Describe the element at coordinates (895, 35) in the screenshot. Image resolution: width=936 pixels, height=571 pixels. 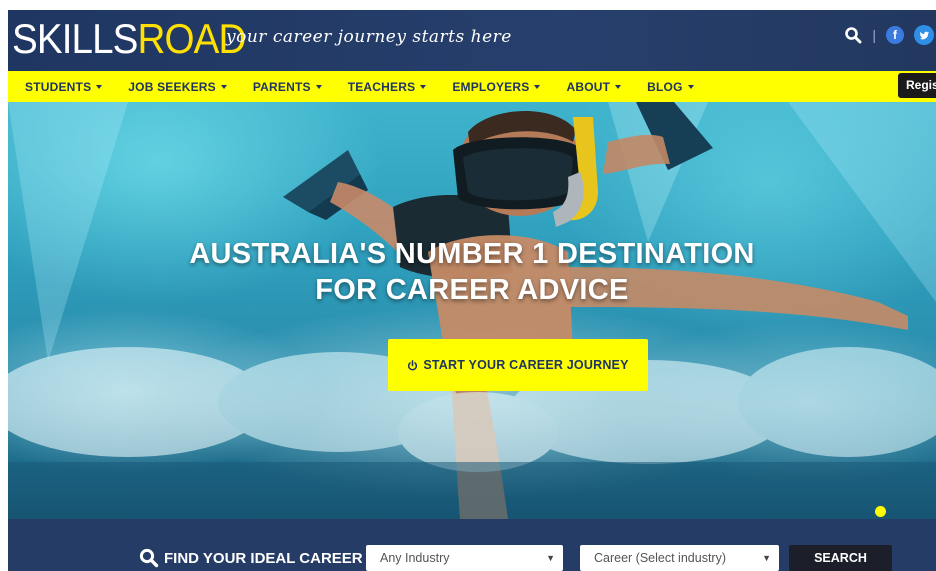
I see `facebook-icon: f` at that location.